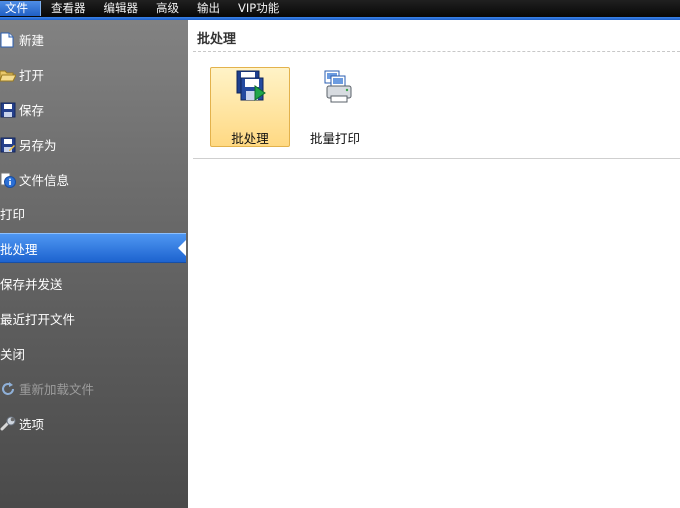  Describe the element at coordinates (94, 144) in the screenshot. I see `sidebar-item-save-as: 另存为` at that location.